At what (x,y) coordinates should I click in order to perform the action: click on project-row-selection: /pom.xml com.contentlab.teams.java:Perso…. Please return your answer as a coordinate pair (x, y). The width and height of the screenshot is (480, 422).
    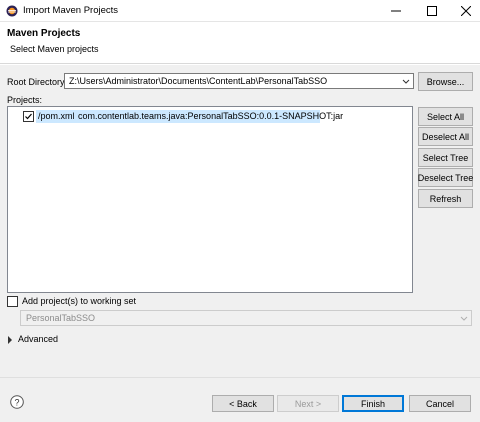
    Looking at the image, I should click on (189, 116).